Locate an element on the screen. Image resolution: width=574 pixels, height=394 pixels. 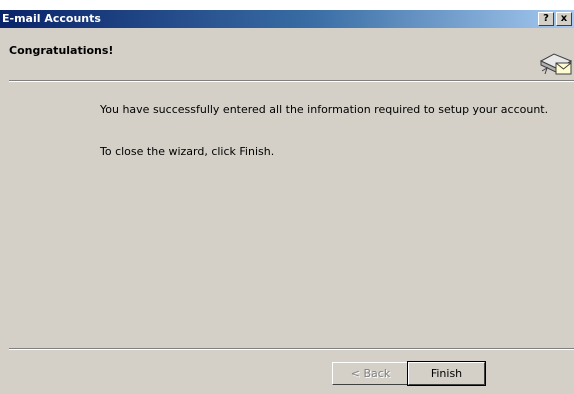
footer-divider is located at coordinates (291, 349).